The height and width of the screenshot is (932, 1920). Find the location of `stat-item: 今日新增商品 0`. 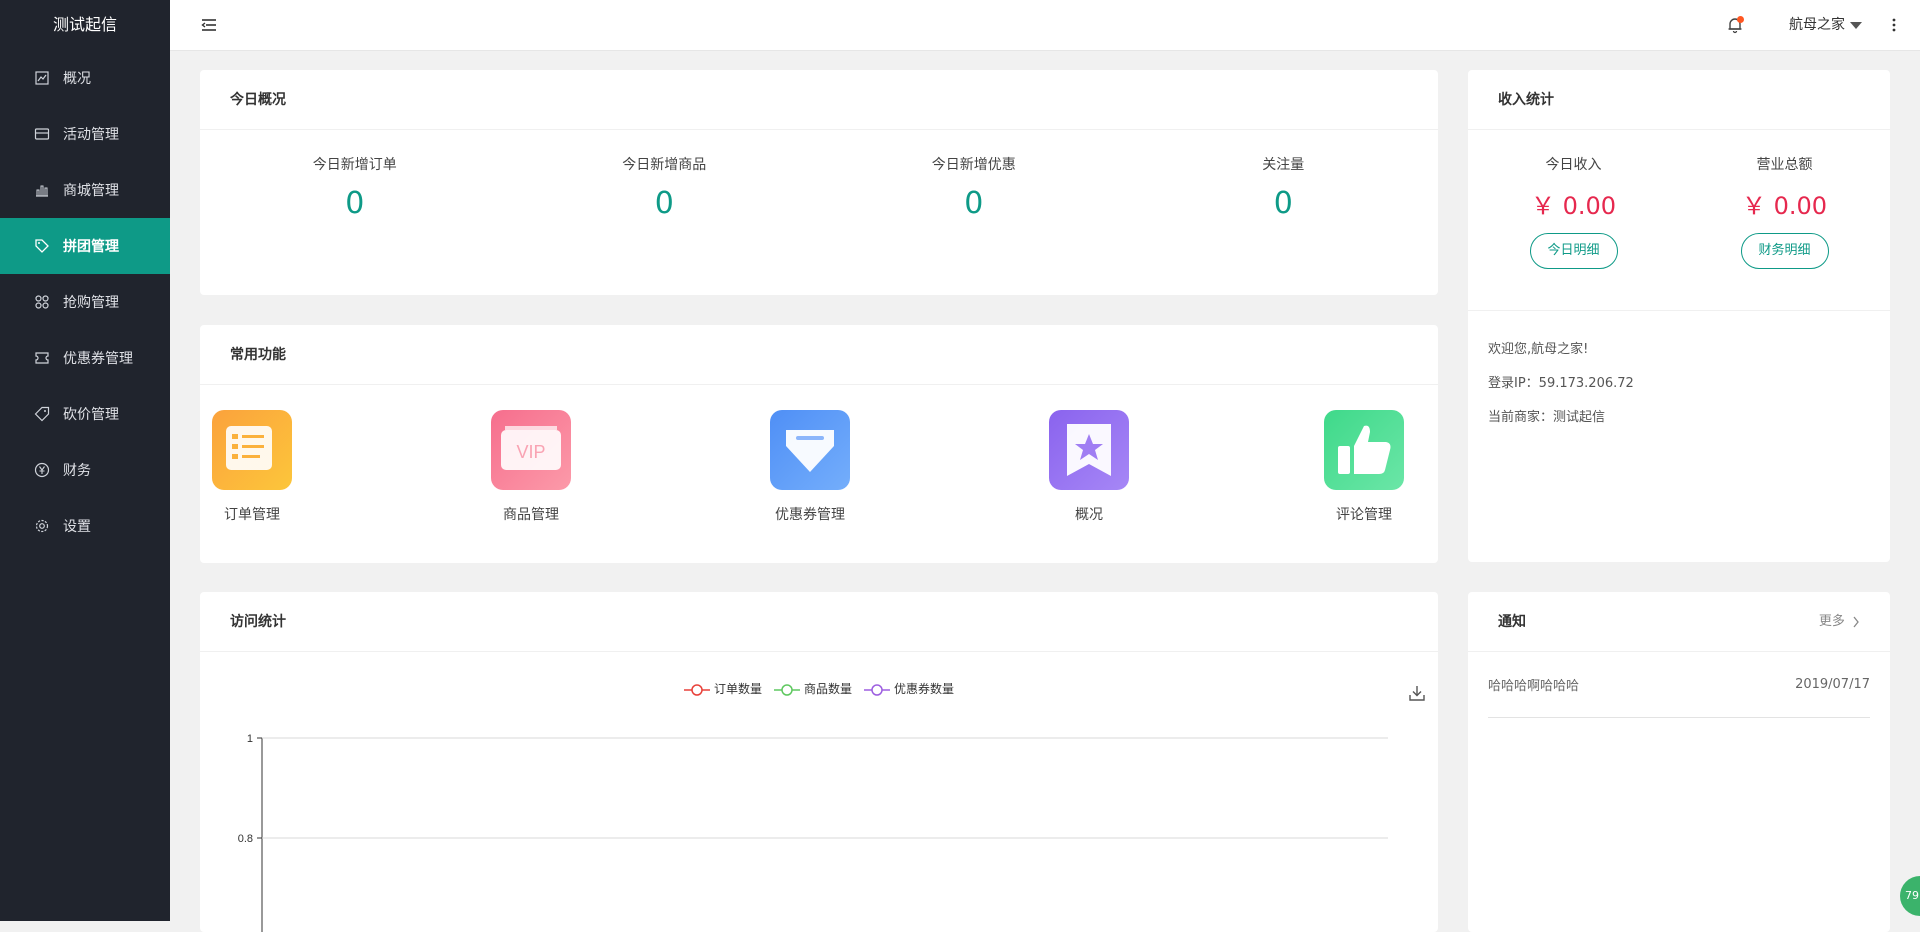

stat-item: 今日新增商品 0 is located at coordinates (665, 175).